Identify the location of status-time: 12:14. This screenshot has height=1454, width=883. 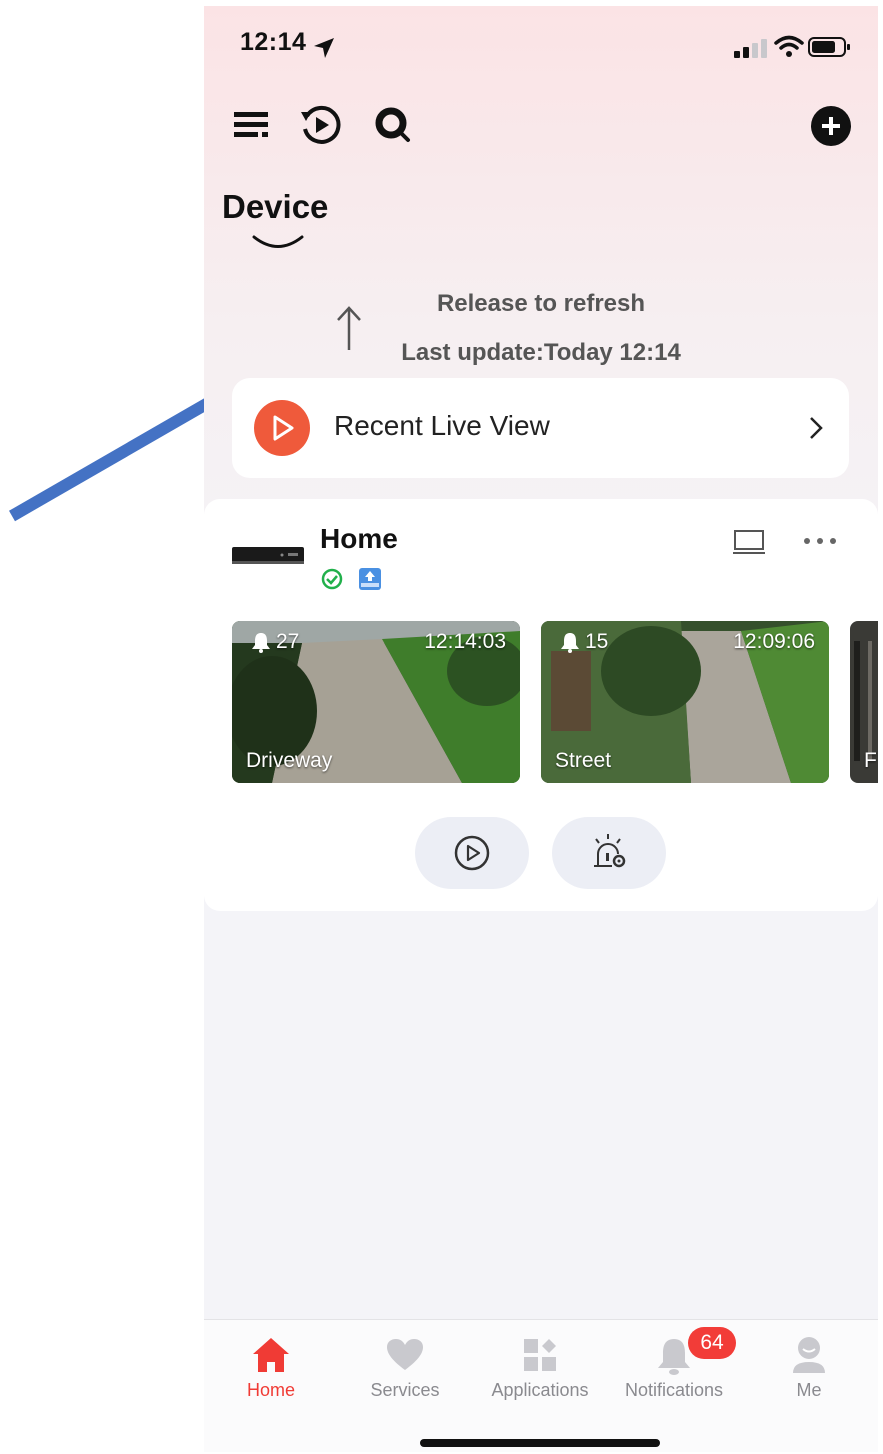
(273, 42).